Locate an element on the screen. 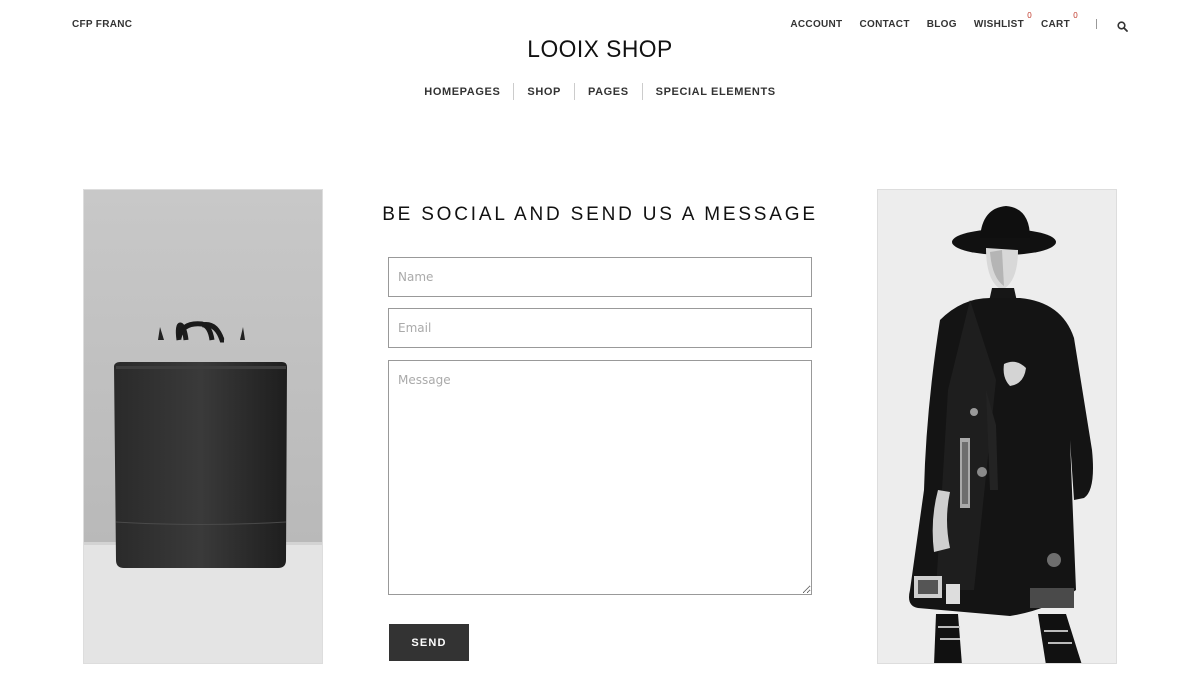 The width and height of the screenshot is (1200, 695). nav-item-homepages: HOMEPAGES is located at coordinates (462, 92).